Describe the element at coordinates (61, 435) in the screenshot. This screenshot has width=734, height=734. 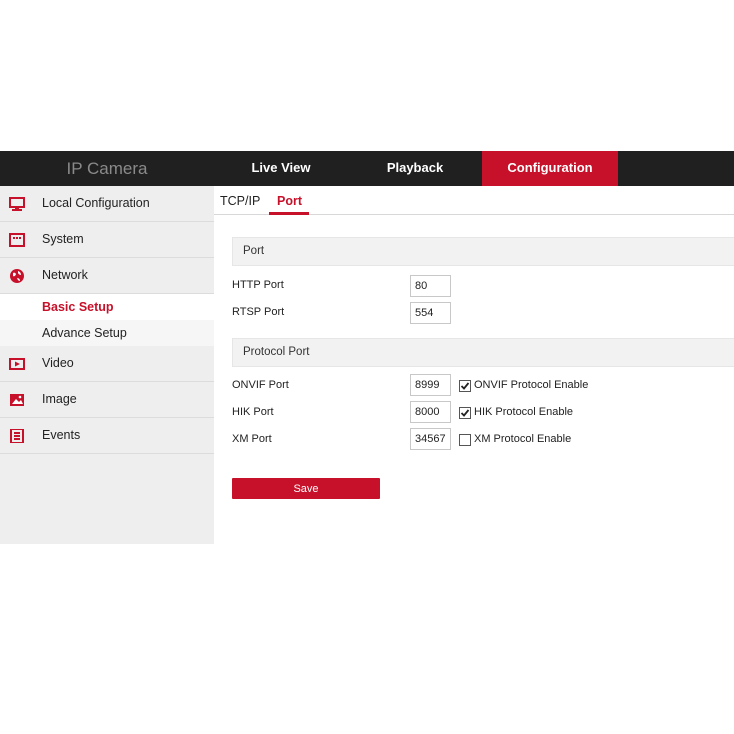
I see `sidebar-item-label: Events` at that location.